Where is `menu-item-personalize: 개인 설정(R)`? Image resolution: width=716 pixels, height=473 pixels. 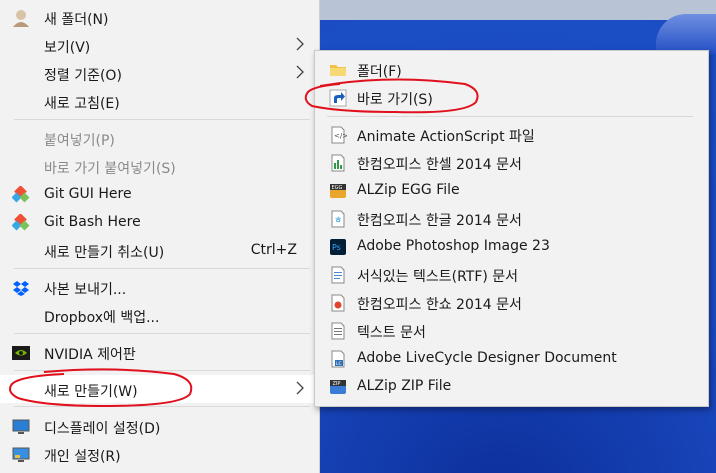
menu-item-personalize: 개인 설정(R) is located at coordinates (159, 454).